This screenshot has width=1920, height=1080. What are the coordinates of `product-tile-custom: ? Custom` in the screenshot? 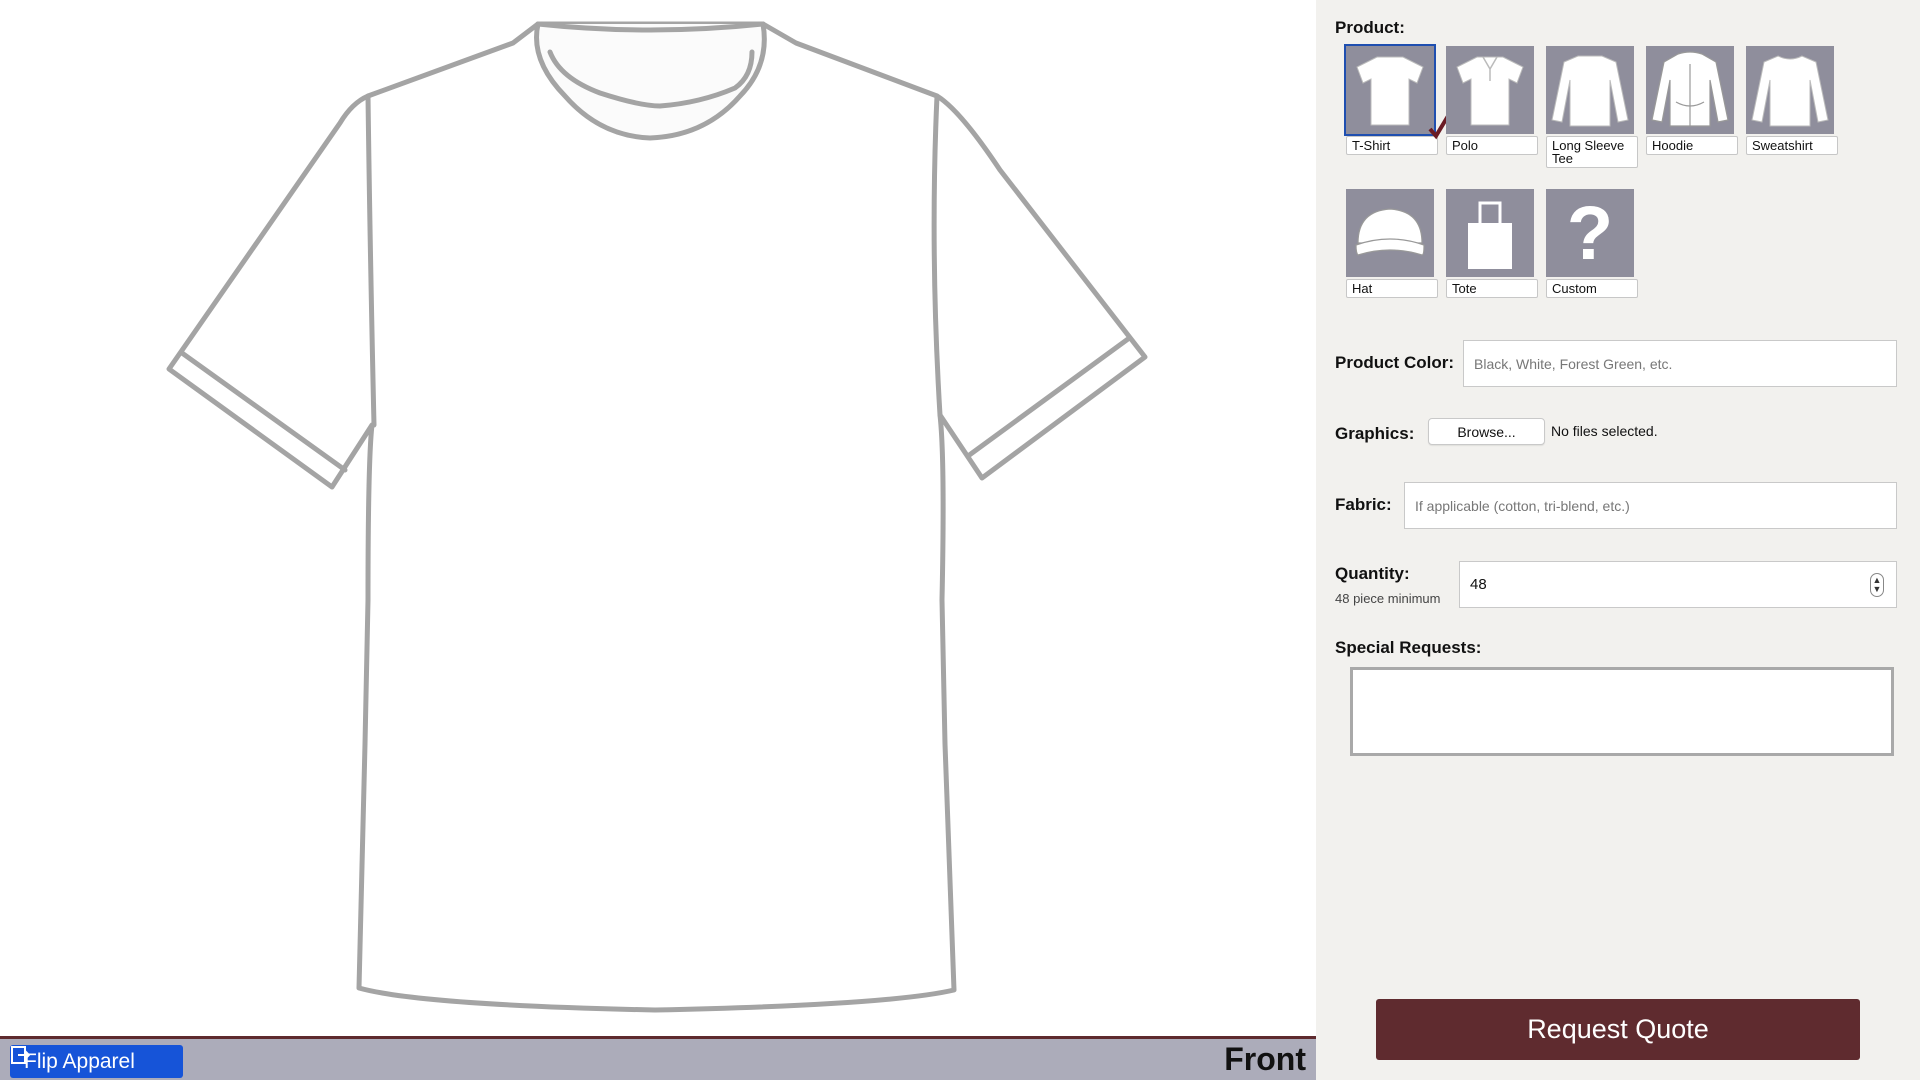 It's located at (1592, 243).